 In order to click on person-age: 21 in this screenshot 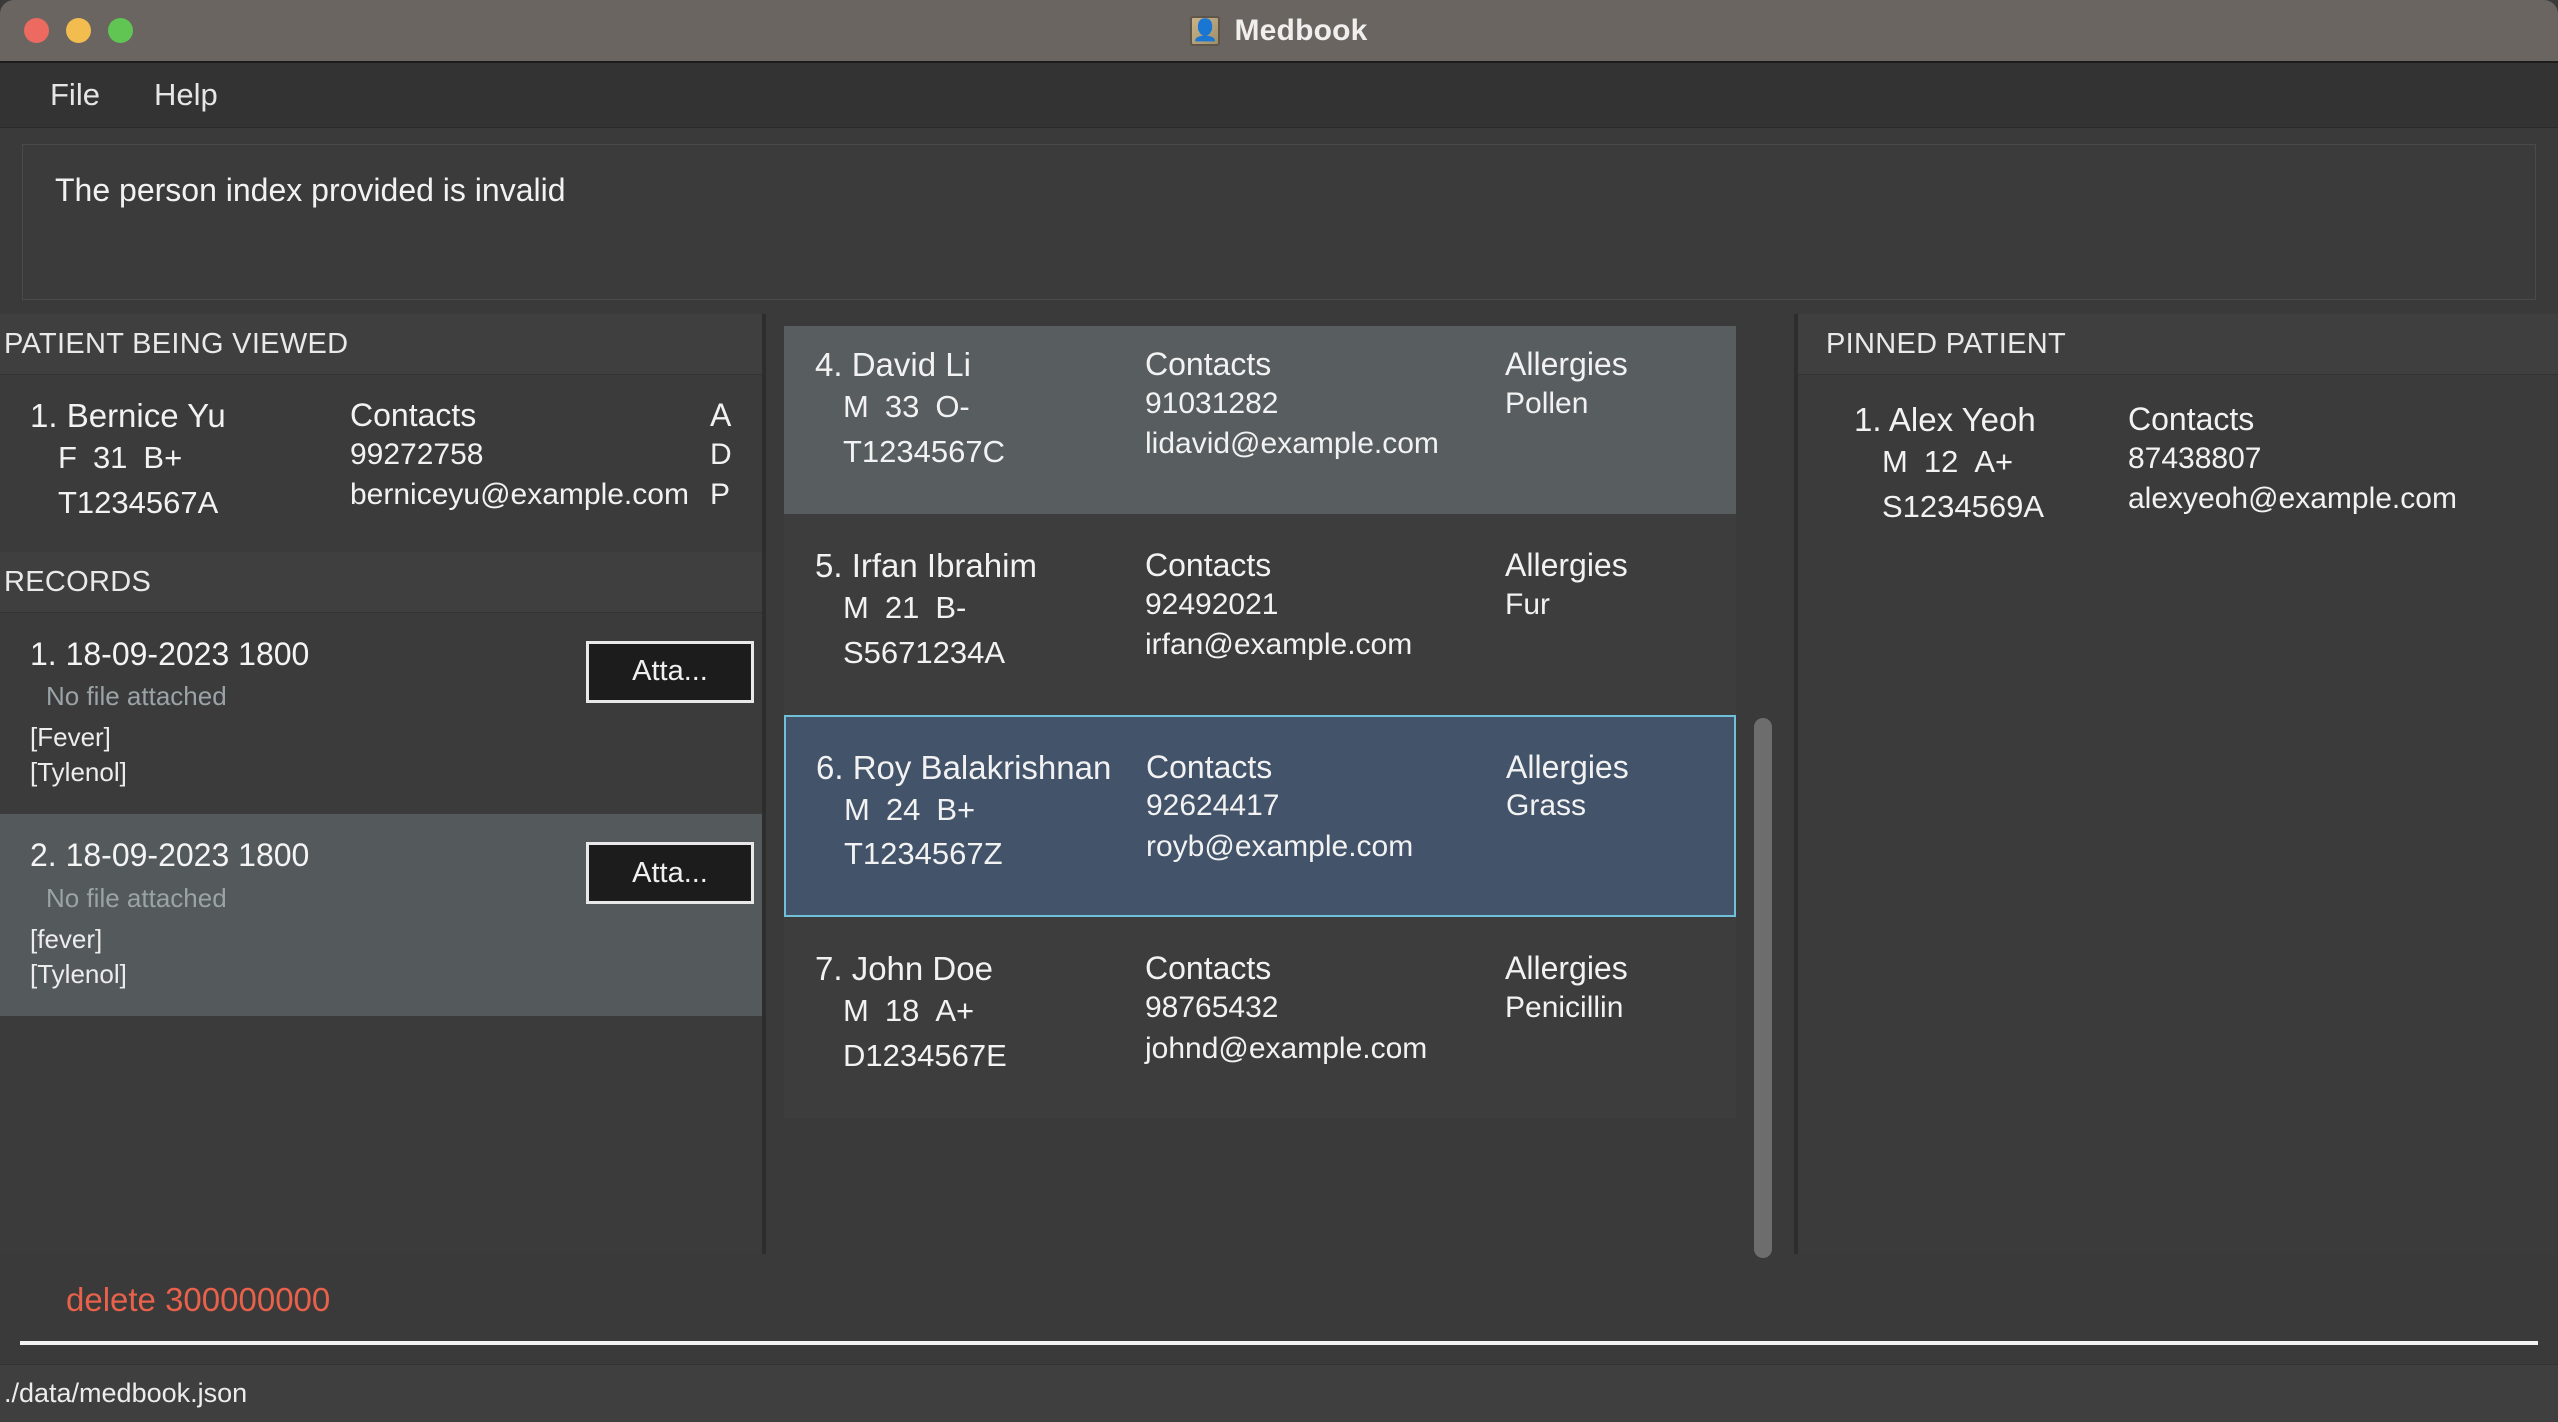, I will do `click(902, 607)`.